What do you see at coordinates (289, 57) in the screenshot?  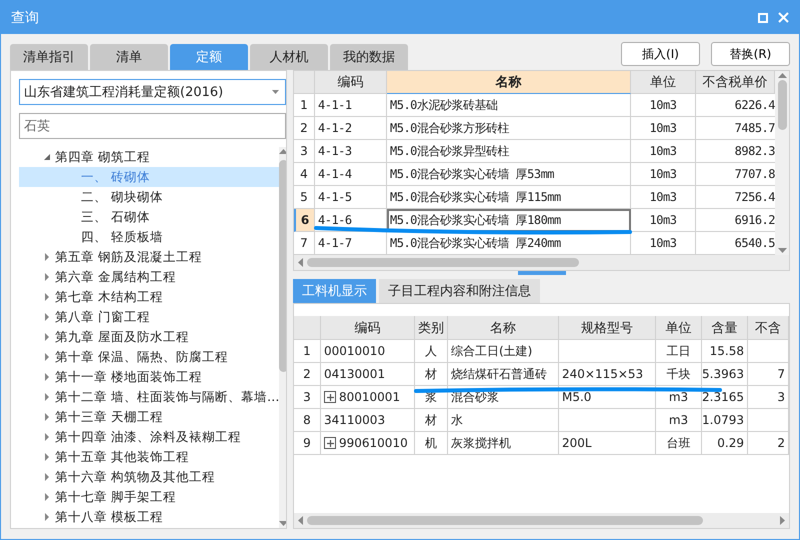 I see `tab: 人材机` at bounding box center [289, 57].